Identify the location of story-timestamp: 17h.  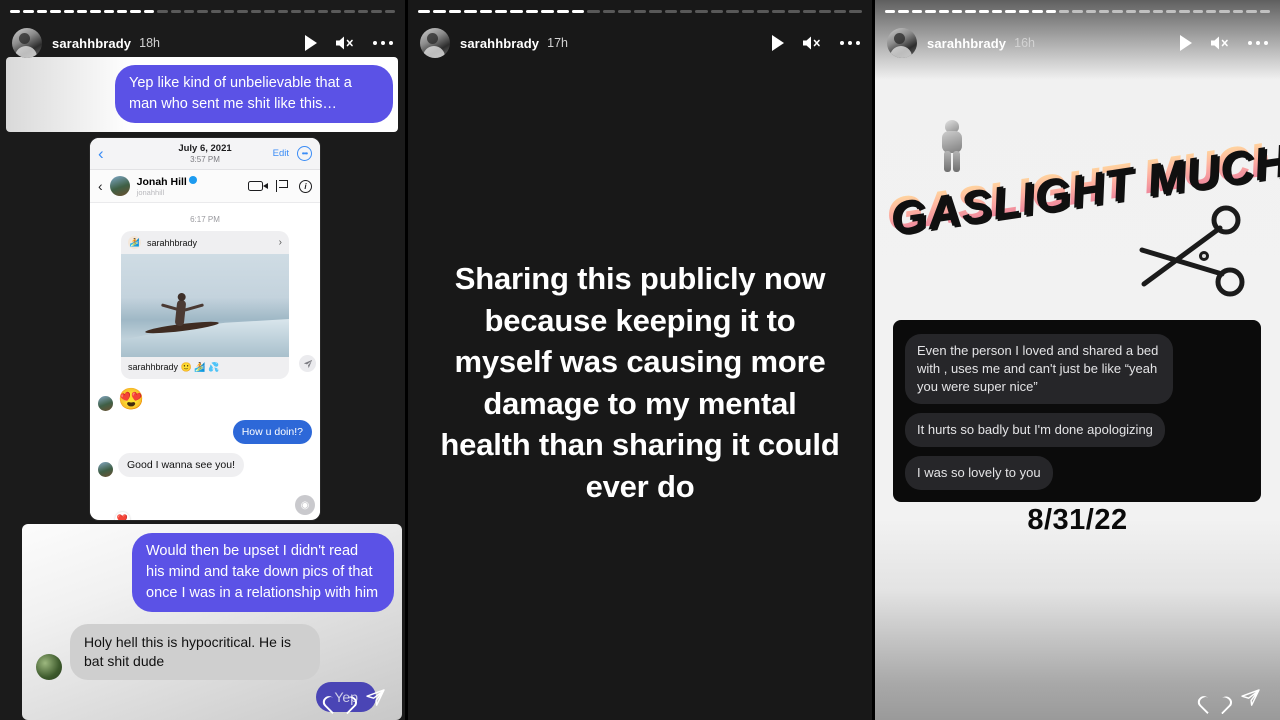
(557, 43).